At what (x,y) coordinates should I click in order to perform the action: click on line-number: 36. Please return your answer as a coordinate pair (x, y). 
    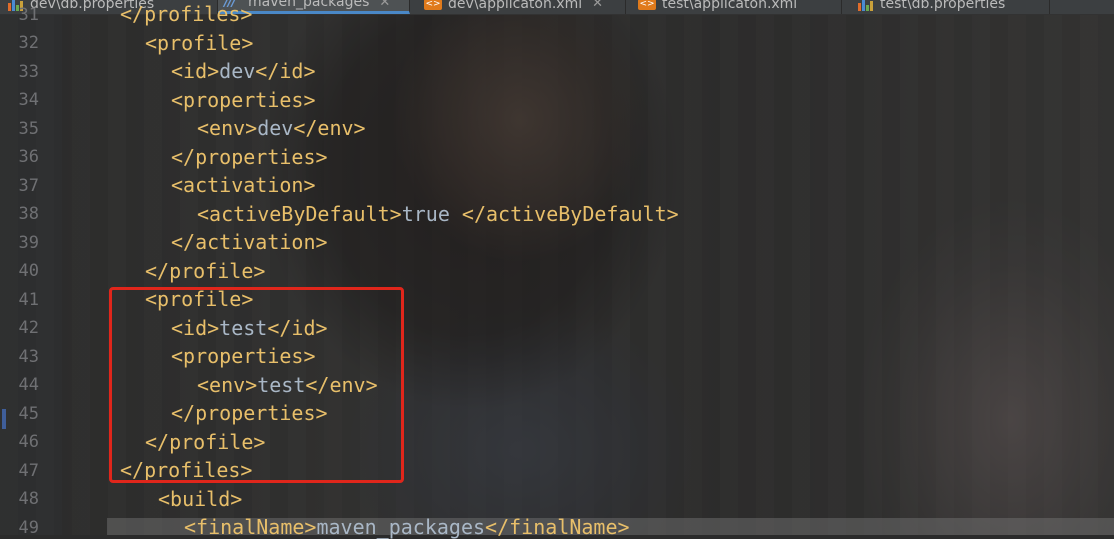
    Looking at the image, I should click on (28, 157).